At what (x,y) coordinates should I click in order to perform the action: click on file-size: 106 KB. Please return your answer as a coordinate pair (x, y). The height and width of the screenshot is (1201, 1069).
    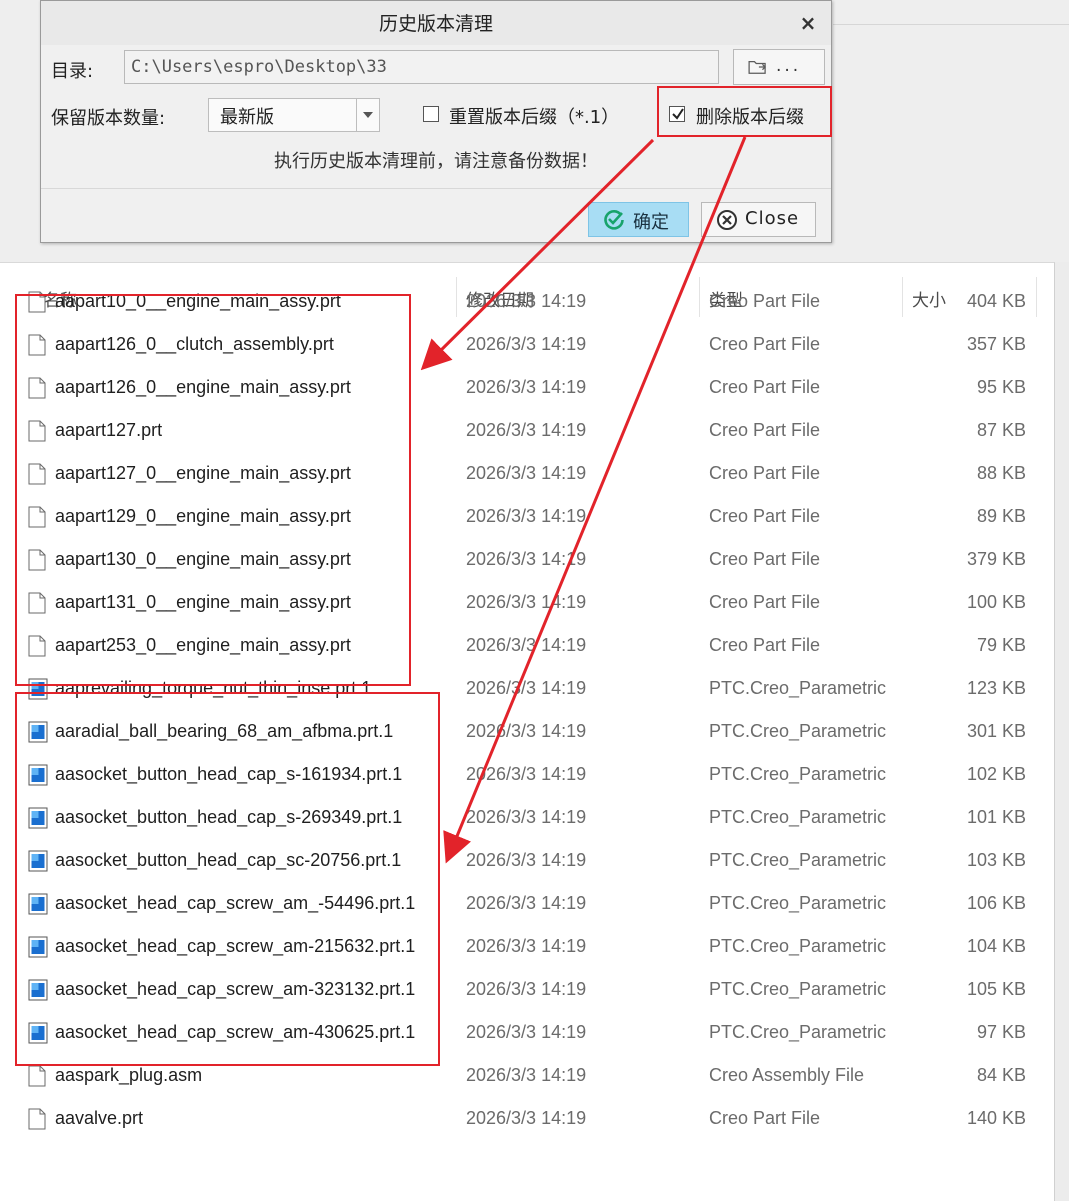
    Looking at the image, I should click on (996, 903).